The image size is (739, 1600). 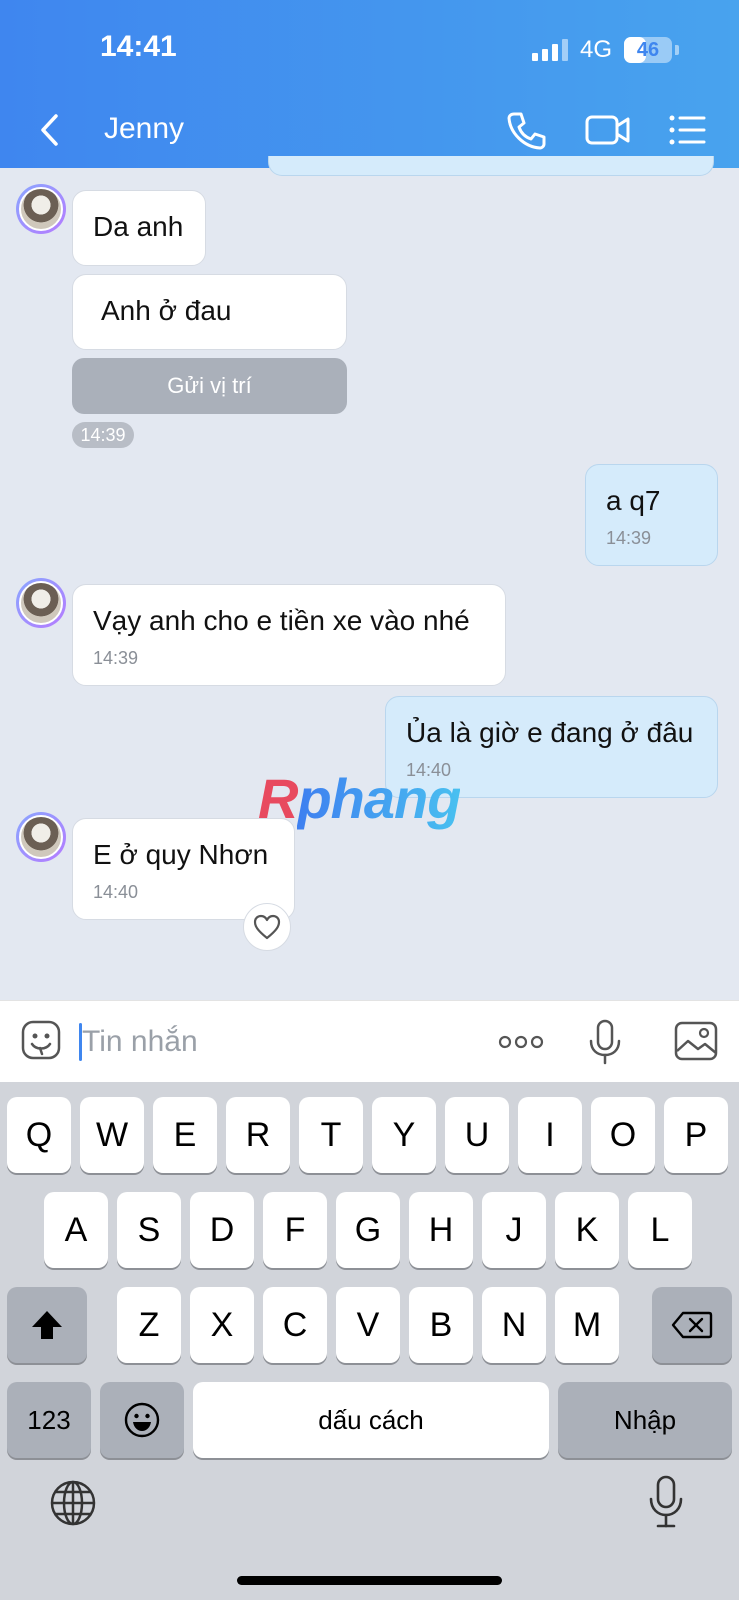 What do you see at coordinates (549, 50) in the screenshot?
I see `signal-icon` at bounding box center [549, 50].